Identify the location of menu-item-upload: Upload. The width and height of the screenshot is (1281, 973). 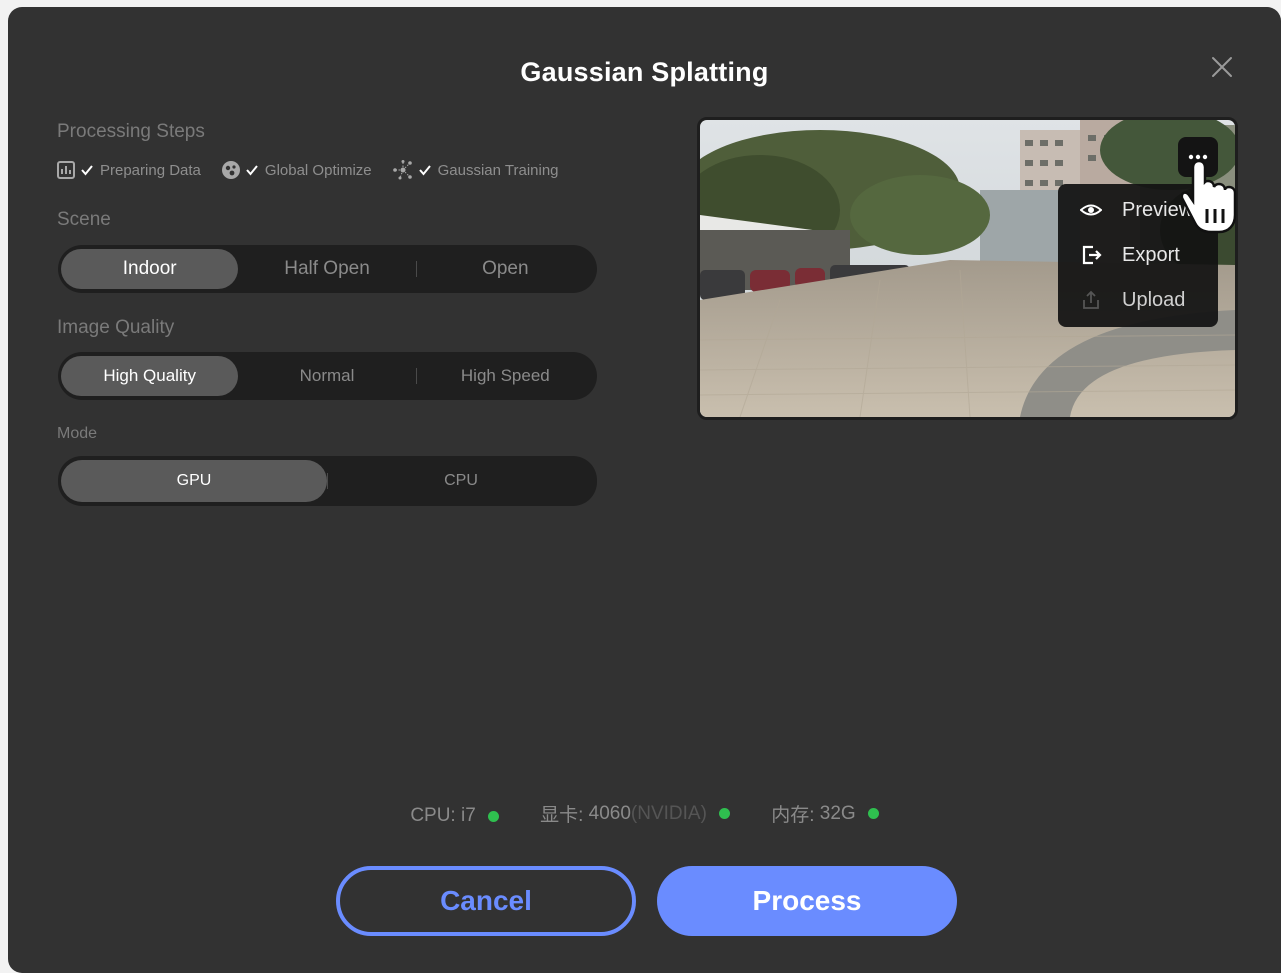
(1138, 300).